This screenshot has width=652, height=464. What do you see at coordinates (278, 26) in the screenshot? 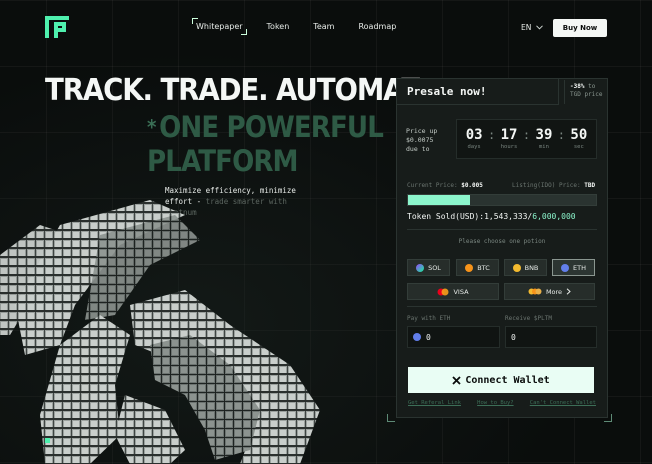
I see `nav-token: Token` at bounding box center [278, 26].